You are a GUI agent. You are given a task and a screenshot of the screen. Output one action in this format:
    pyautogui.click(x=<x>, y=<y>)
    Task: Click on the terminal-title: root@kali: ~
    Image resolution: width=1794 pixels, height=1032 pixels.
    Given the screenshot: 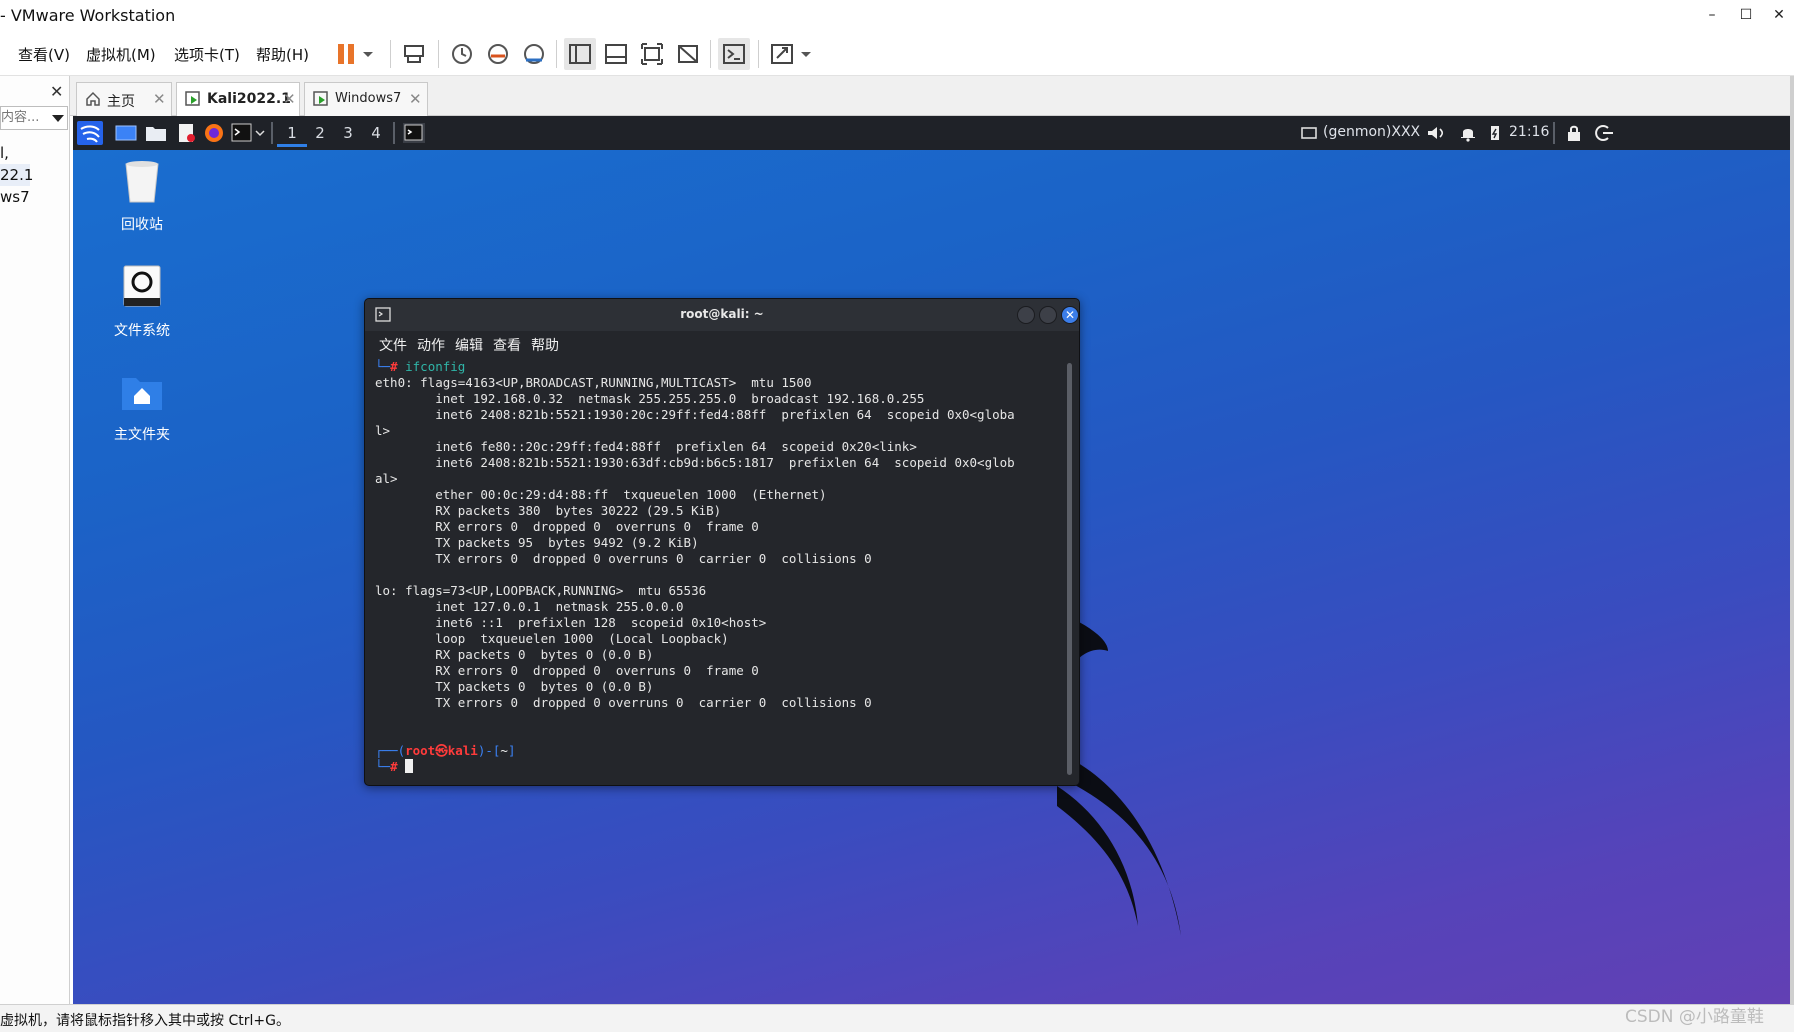 What is the action you would take?
    pyautogui.click(x=722, y=314)
    